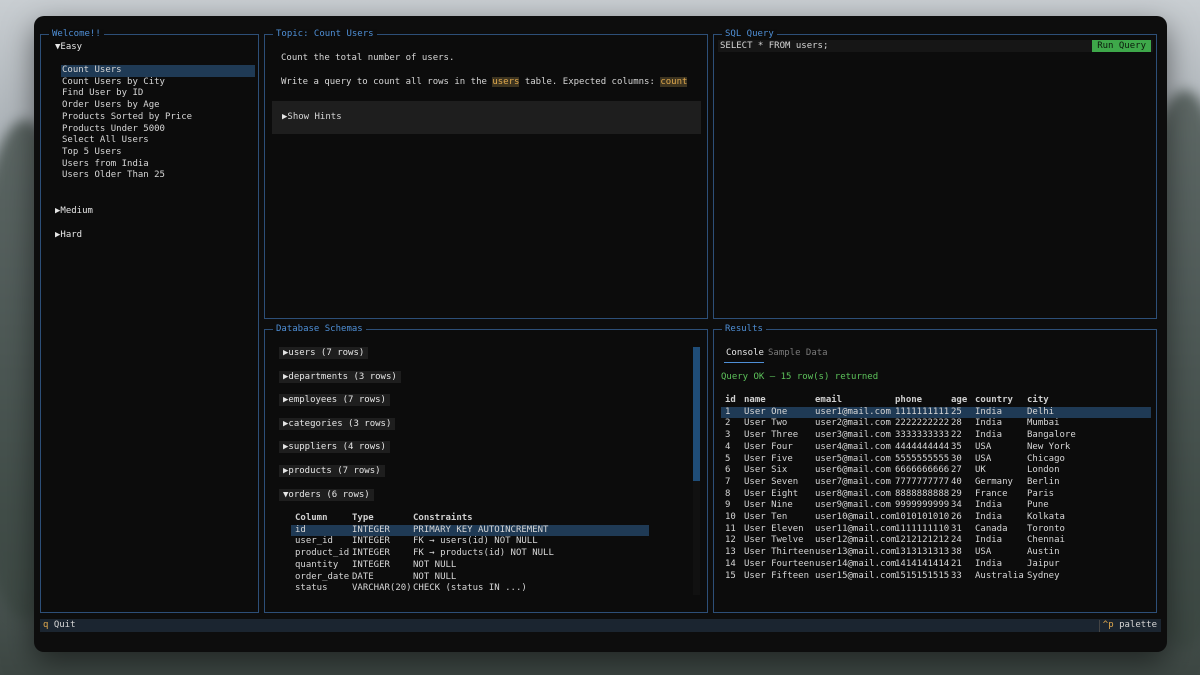  I want to click on table-cell: 33, so click(956, 575).